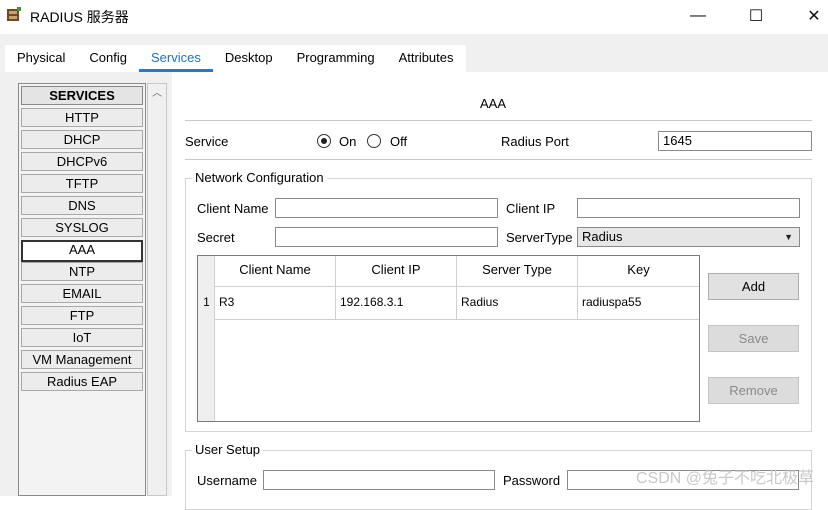 The width and height of the screenshot is (828, 510). What do you see at coordinates (275, 271) in the screenshot?
I see `column-header-client-name: Client Name` at bounding box center [275, 271].